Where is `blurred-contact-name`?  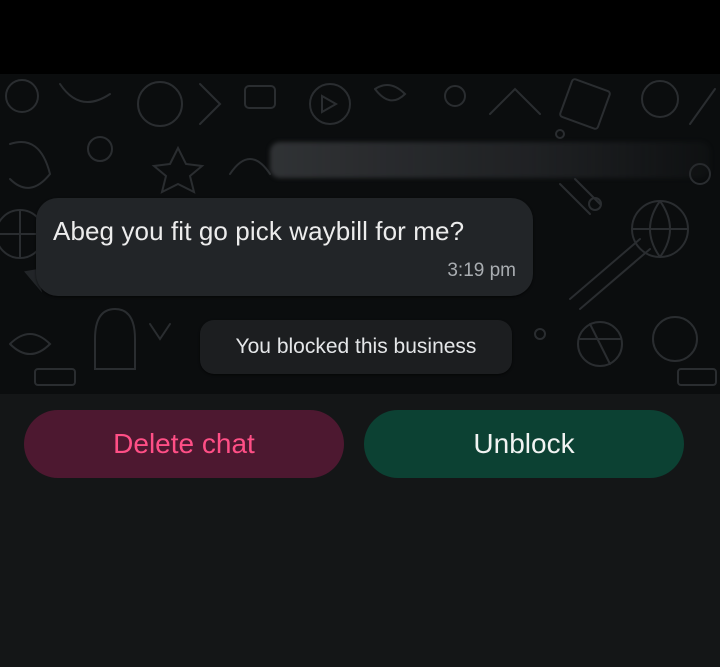 blurred-contact-name is located at coordinates (490, 160).